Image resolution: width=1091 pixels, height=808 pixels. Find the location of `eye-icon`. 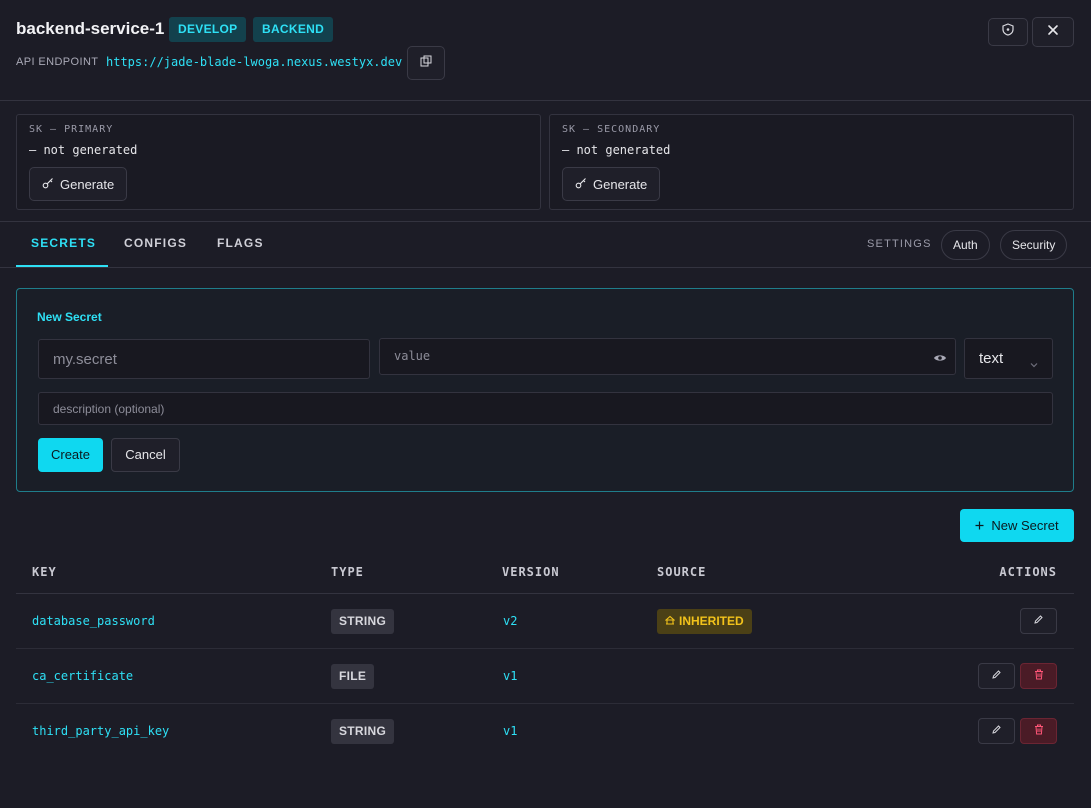

eye-icon is located at coordinates (940, 359).